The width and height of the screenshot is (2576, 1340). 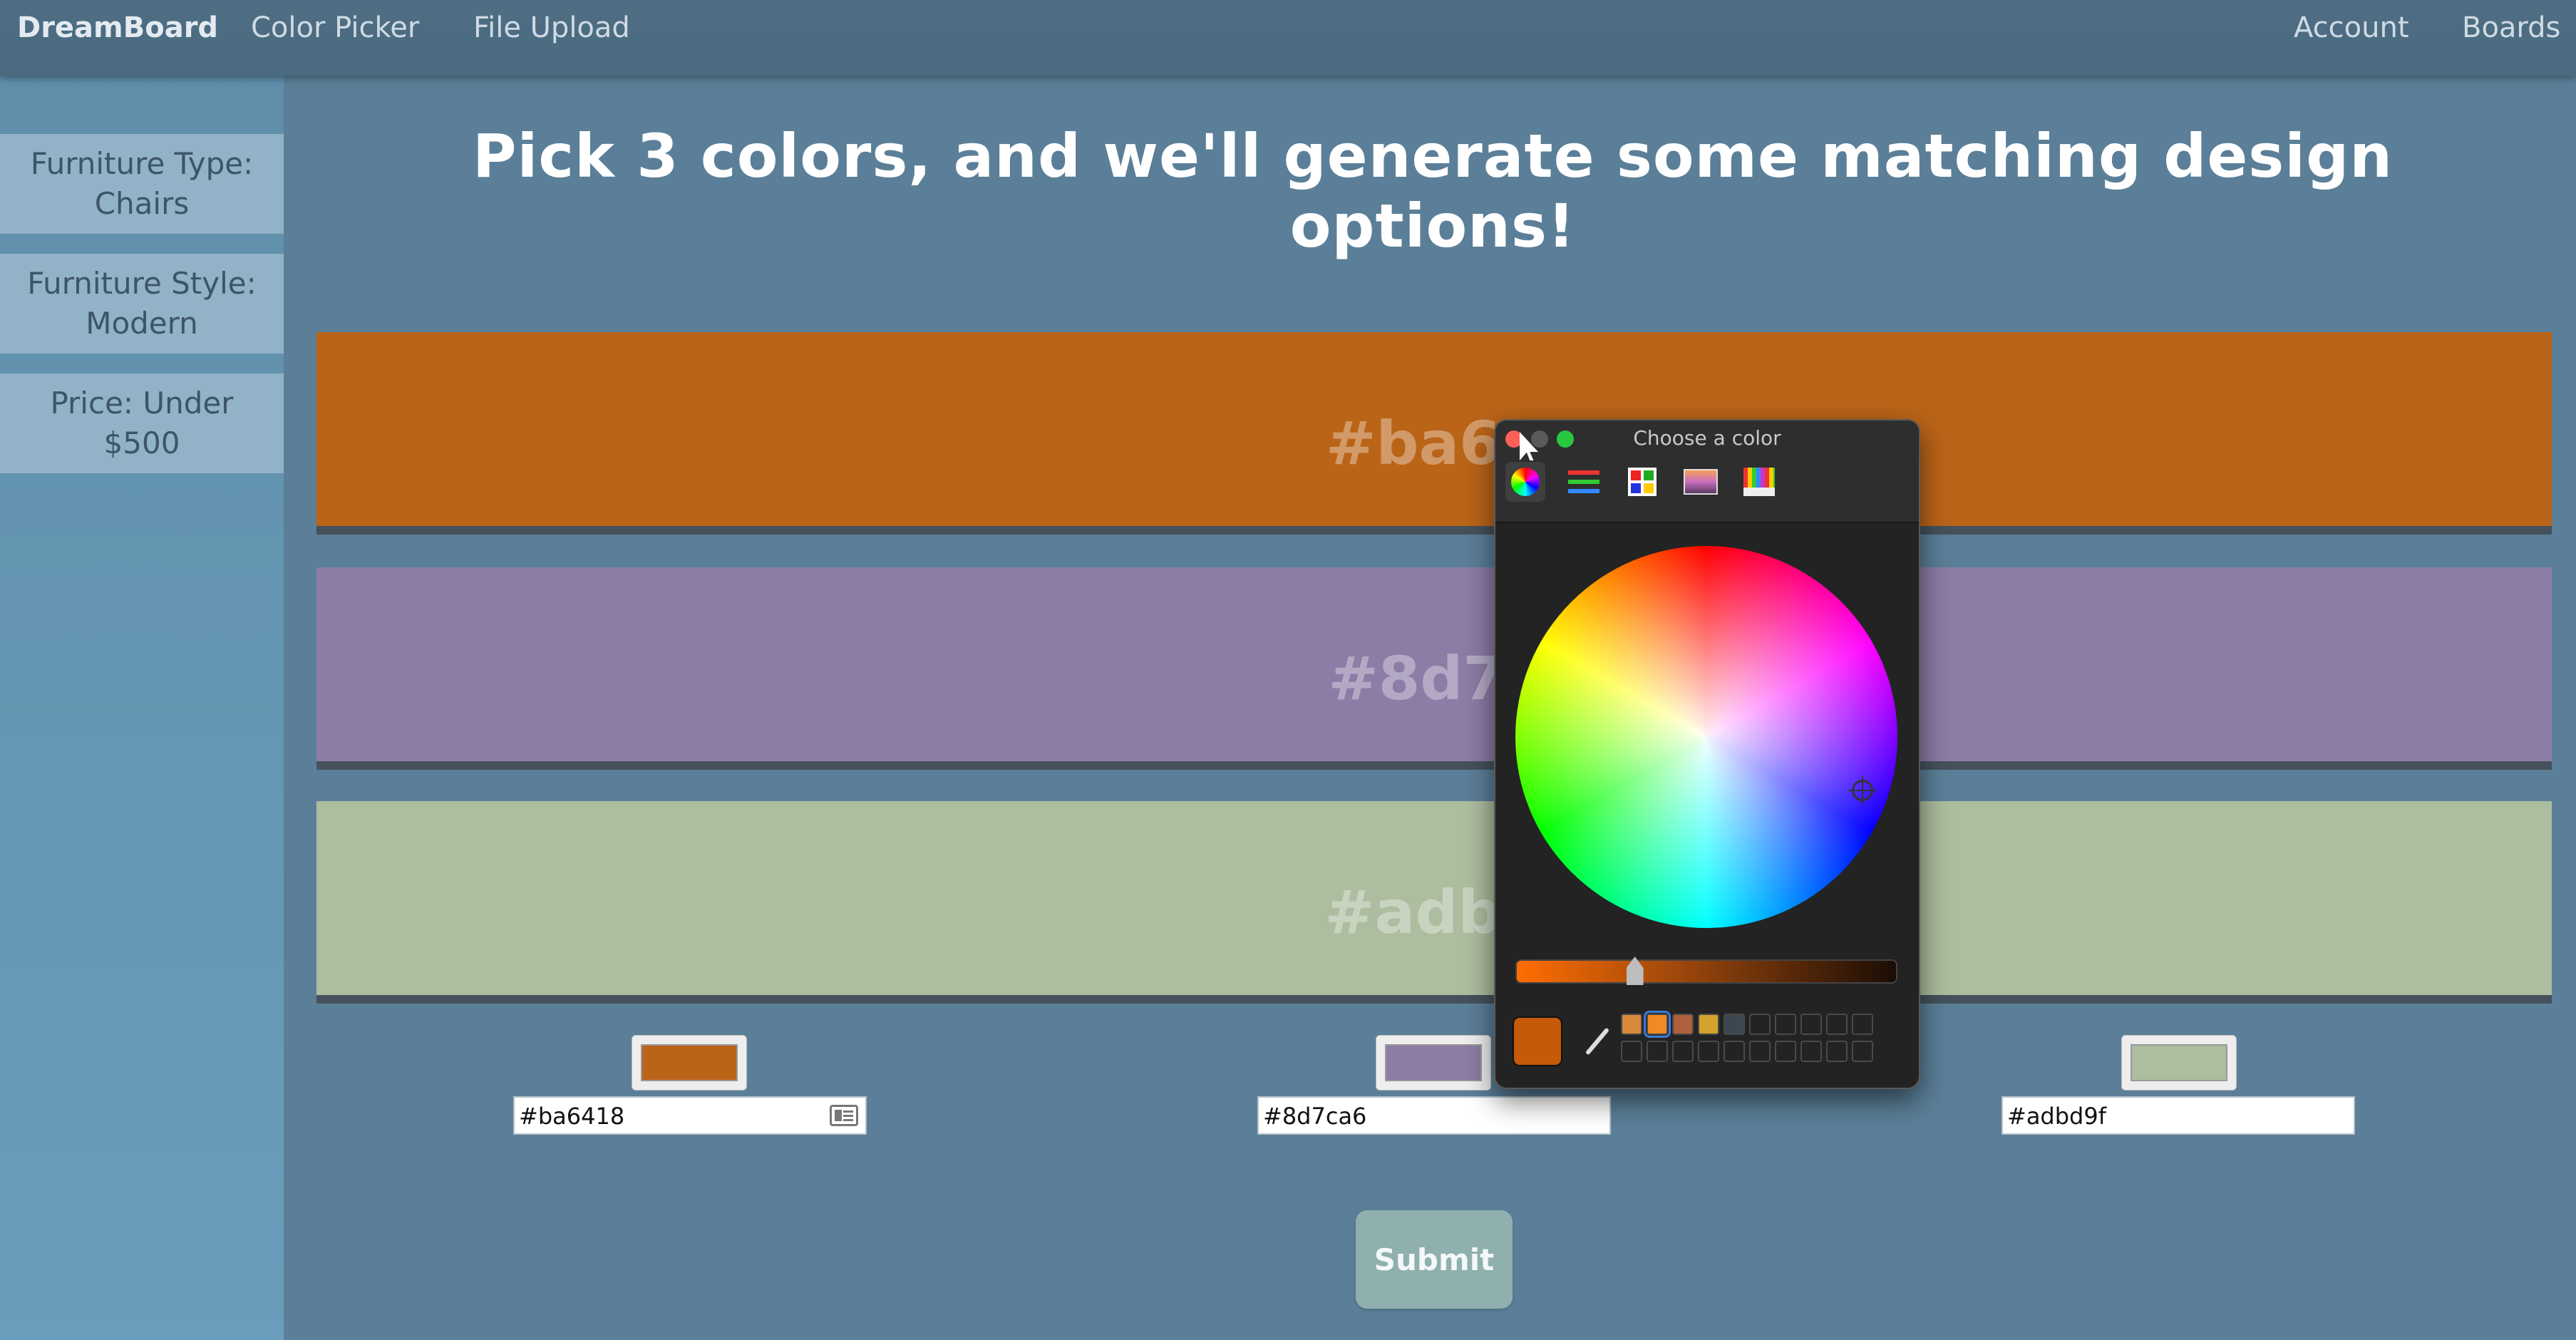 I want to click on color-picker-panel: Choose a color, so click(x=1707, y=754).